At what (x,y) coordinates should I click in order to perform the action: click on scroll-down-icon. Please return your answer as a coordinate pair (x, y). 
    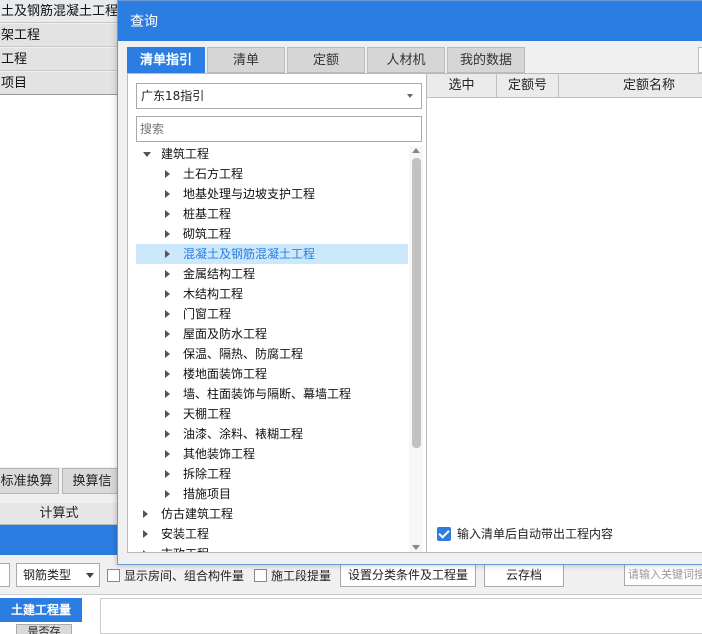
    Looking at the image, I should click on (416, 547).